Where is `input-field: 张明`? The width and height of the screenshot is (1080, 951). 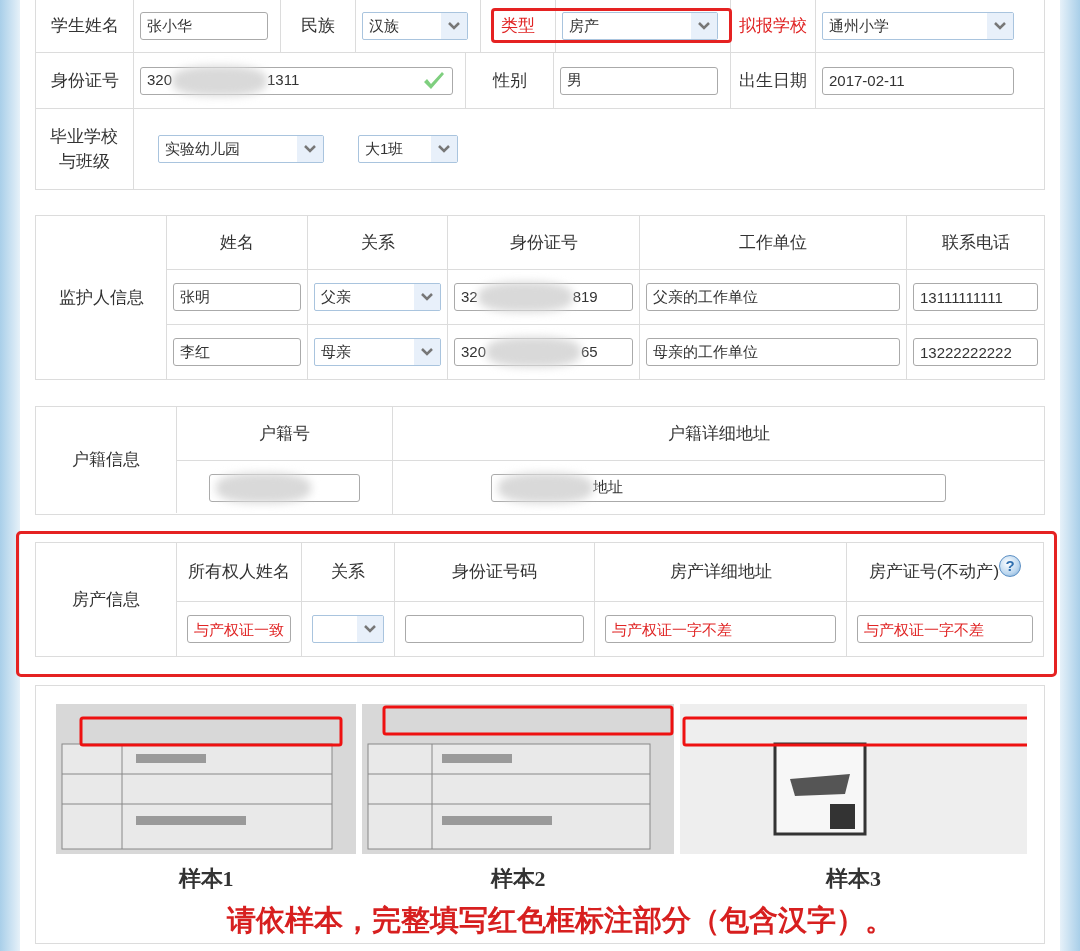
input-field: 张明 is located at coordinates (237, 297).